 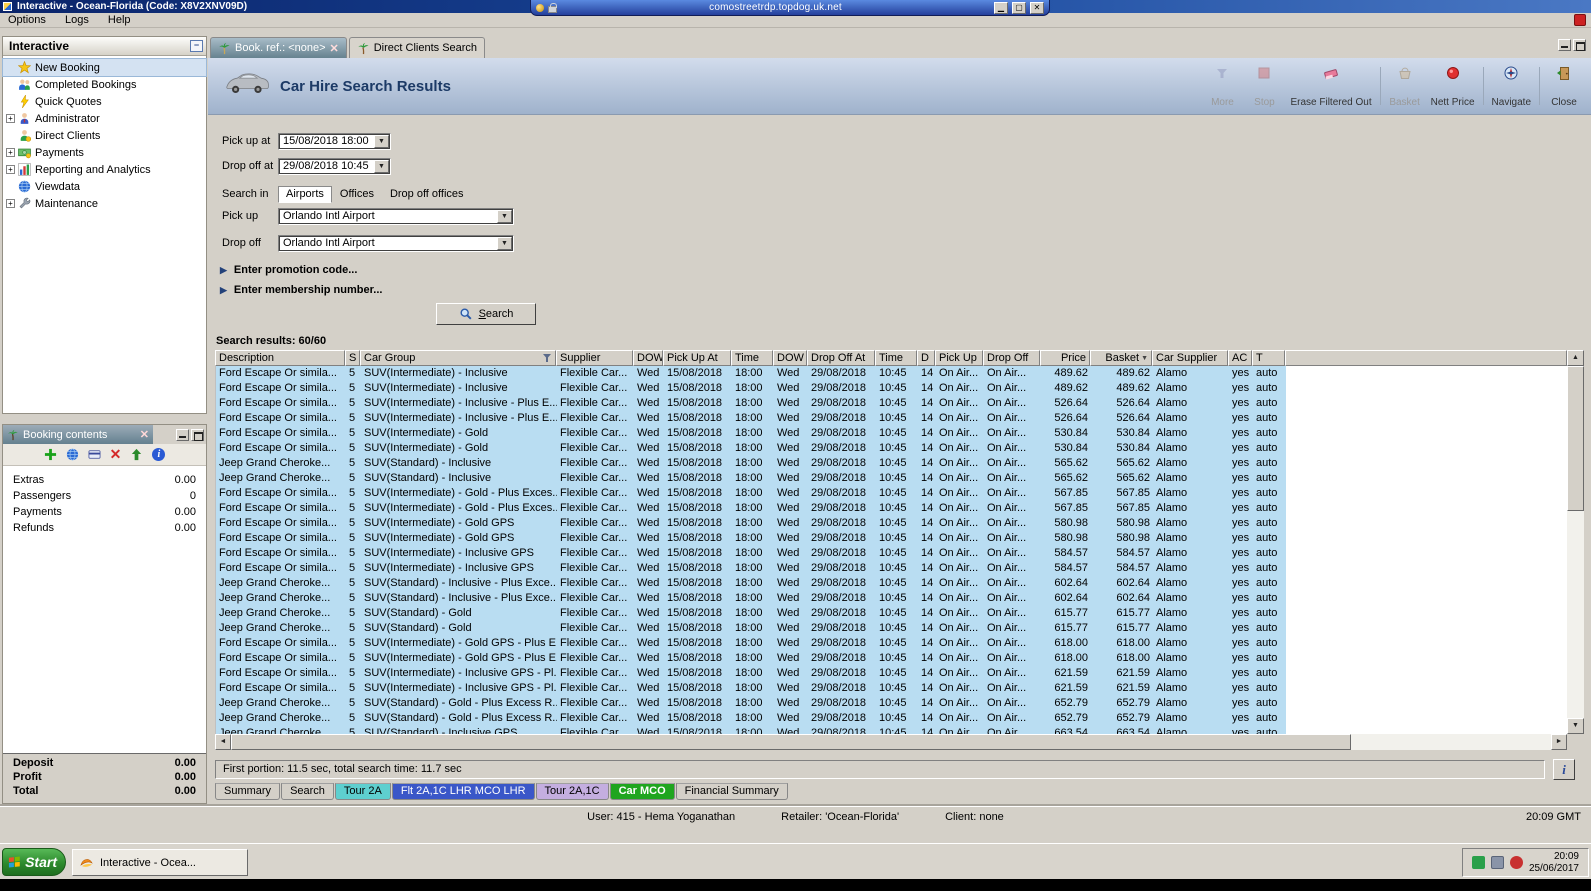 What do you see at coordinates (27, 20) in the screenshot?
I see `menu-options: Options` at bounding box center [27, 20].